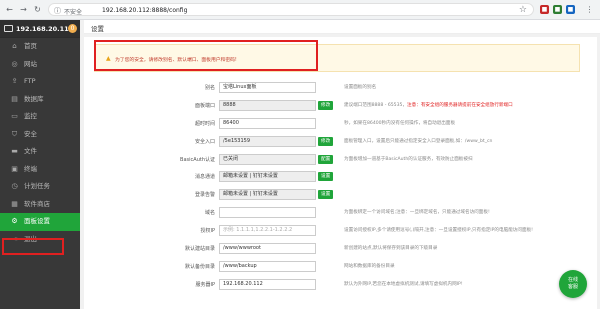 The height and width of the screenshot is (329, 600). I want to click on field-input: 示例: 1.1.1.1,1.2.2.1-1.2.2.2, so click(267, 230).